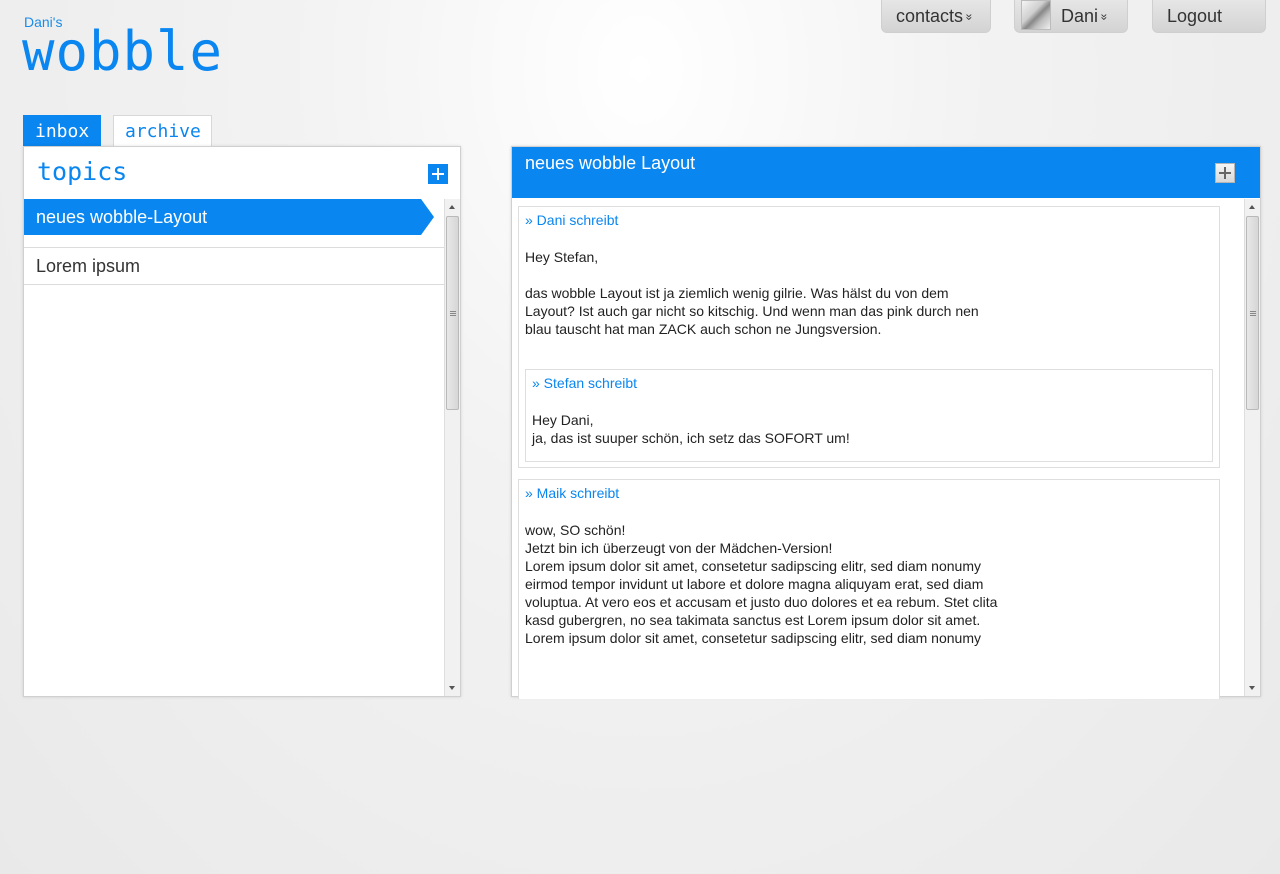 The image size is (1280, 874). I want to click on topic-item: Lorem ipsum, so click(234, 266).